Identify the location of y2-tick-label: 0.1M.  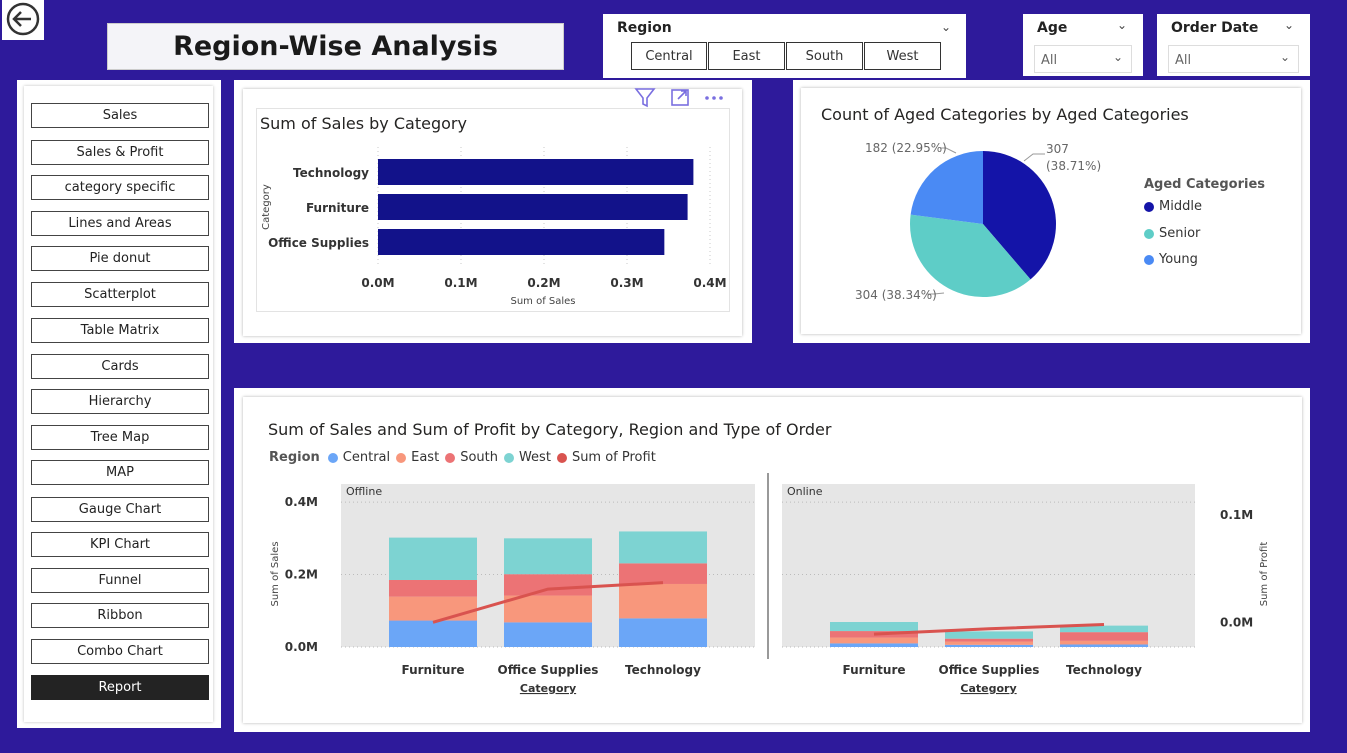
(1236, 515).